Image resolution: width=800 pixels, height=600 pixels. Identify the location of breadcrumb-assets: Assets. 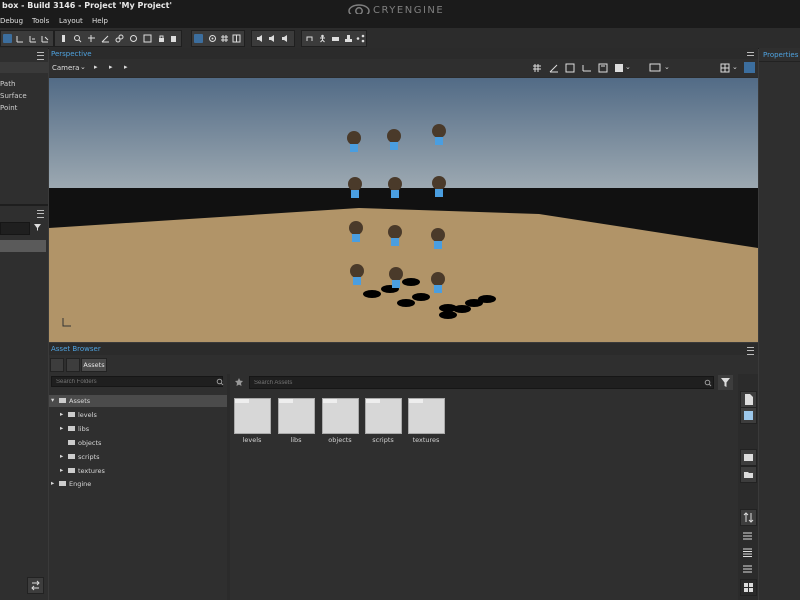
(94, 365).